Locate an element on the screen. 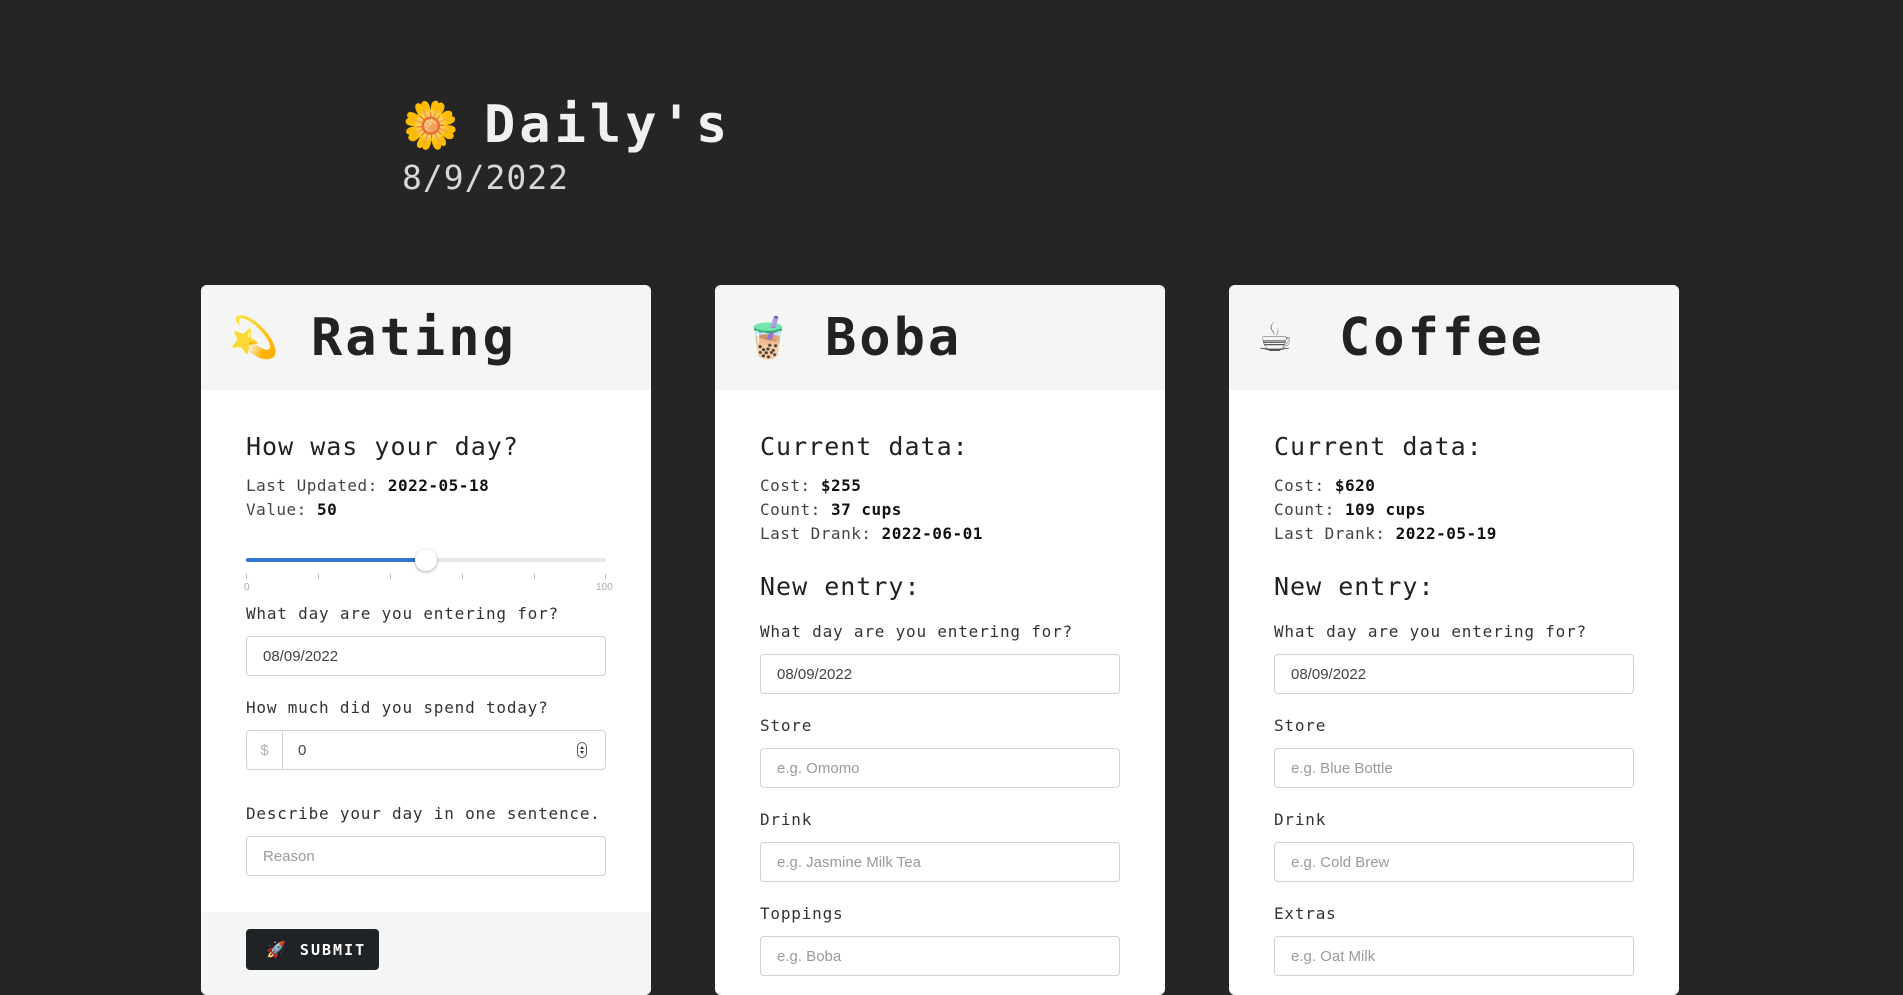 The image size is (1903, 995). reason-input: Reason is located at coordinates (426, 856).